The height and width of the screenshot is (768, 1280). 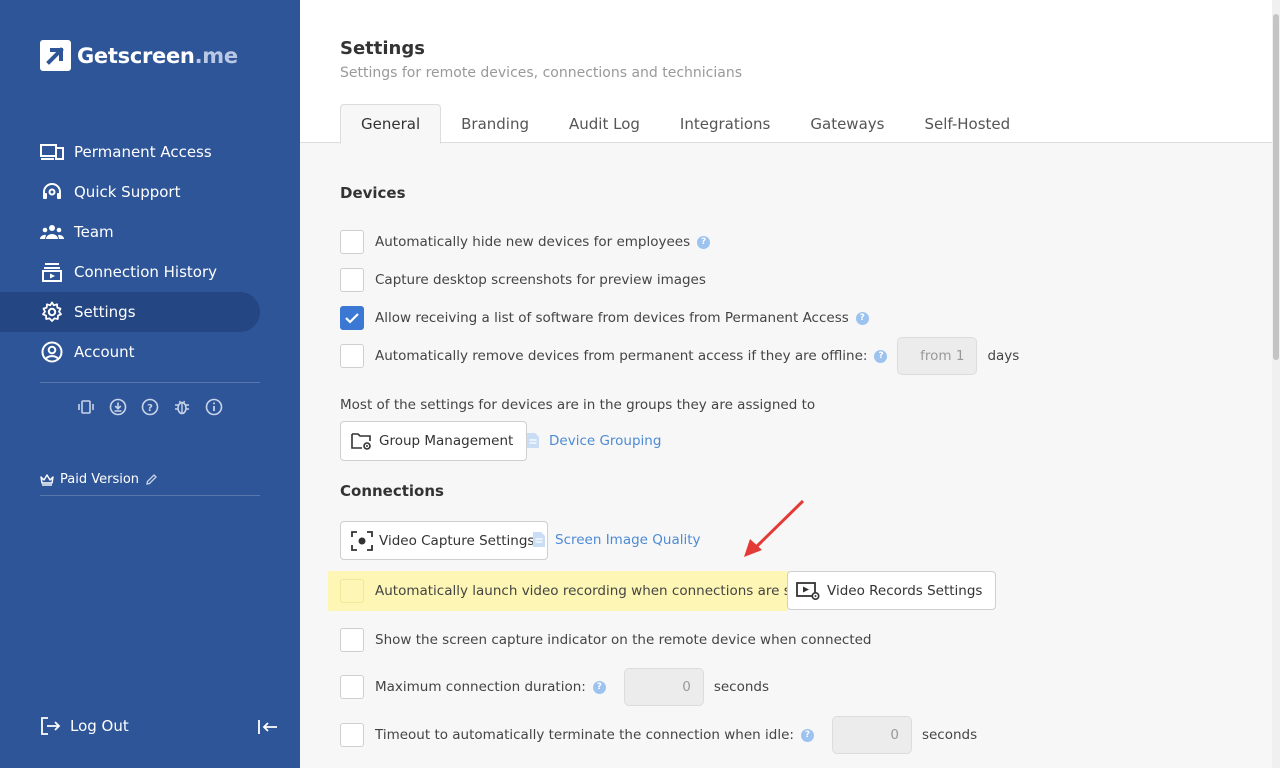 I want to click on vibrate-icon, so click(x=86, y=407).